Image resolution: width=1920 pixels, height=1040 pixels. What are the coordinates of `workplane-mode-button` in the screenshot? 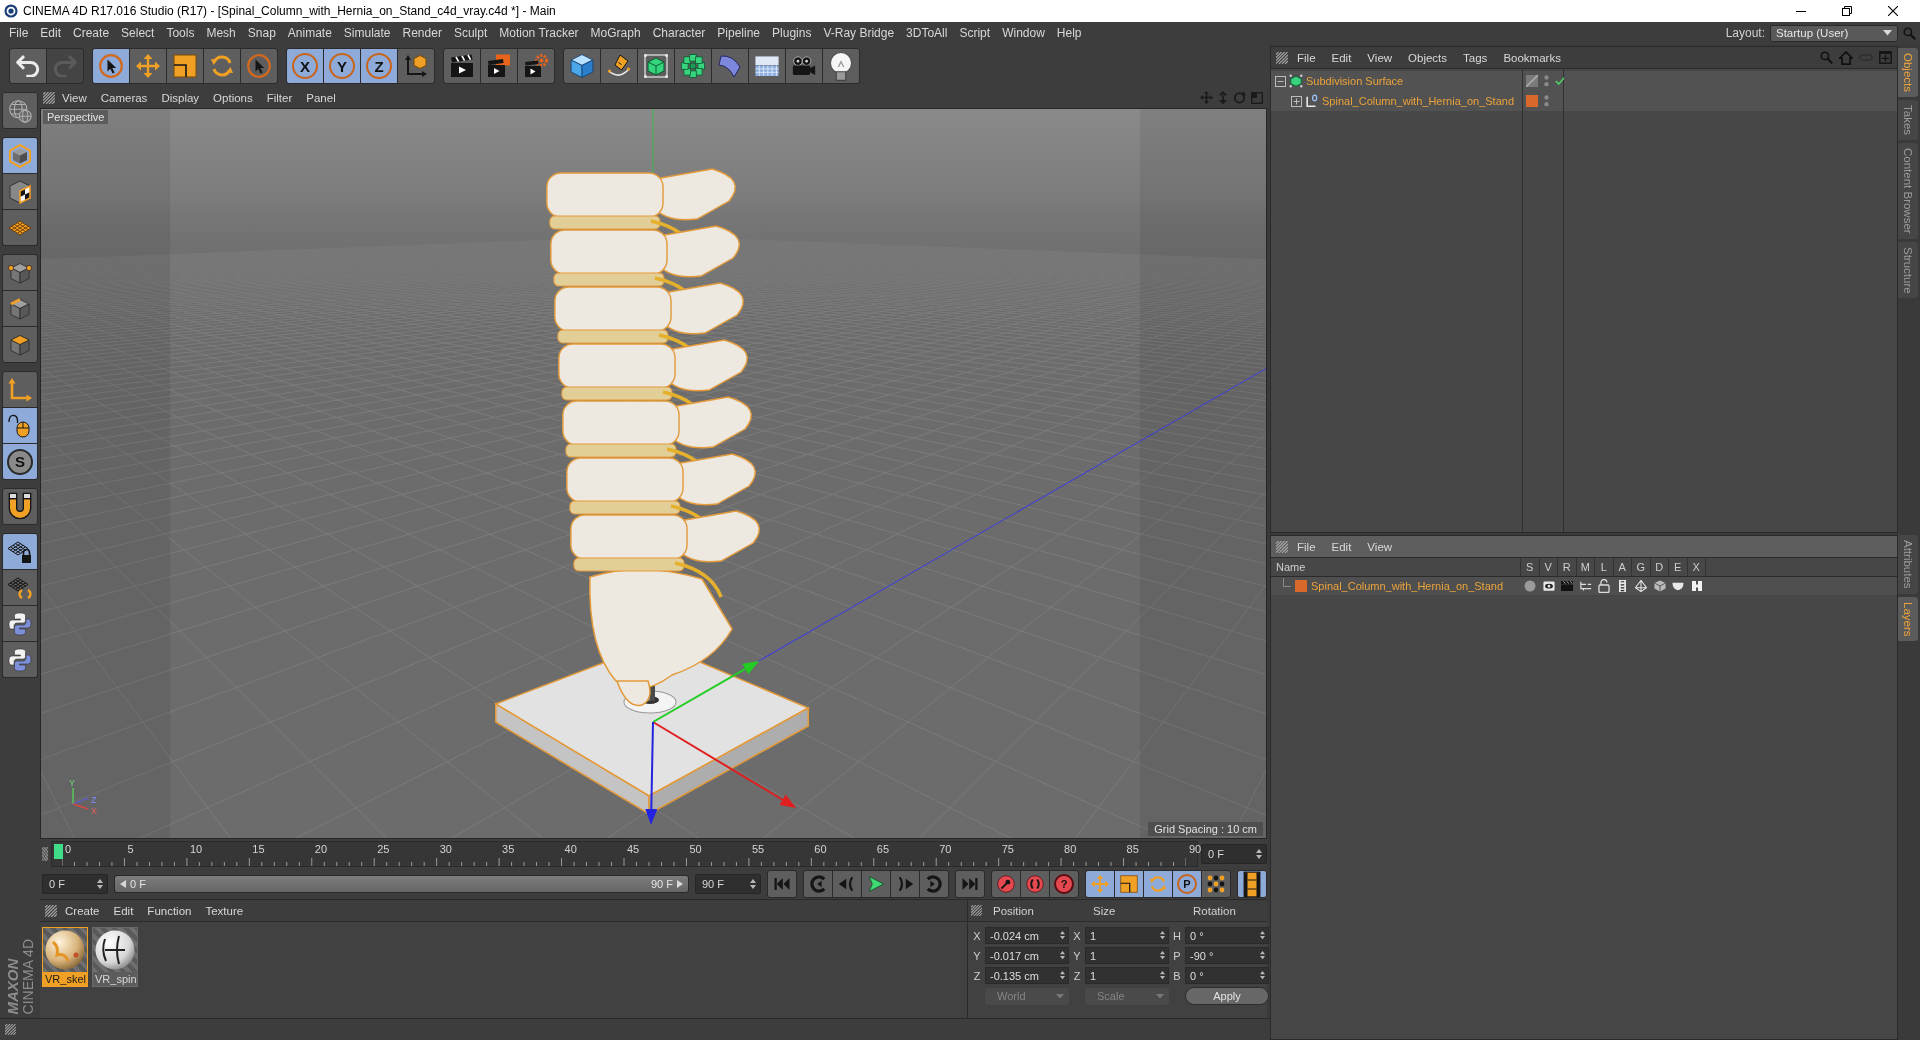 It's located at (20, 227).